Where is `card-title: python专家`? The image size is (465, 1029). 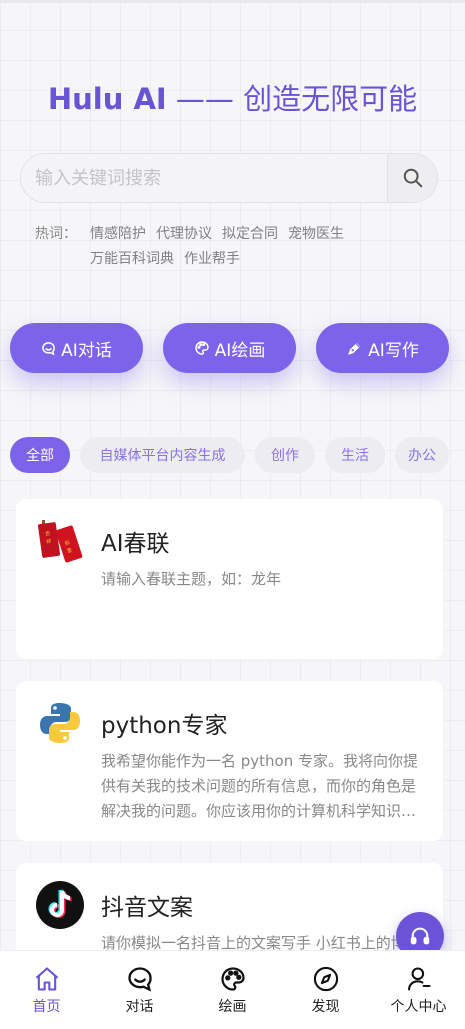
card-title: python专家 is located at coordinates (164, 726).